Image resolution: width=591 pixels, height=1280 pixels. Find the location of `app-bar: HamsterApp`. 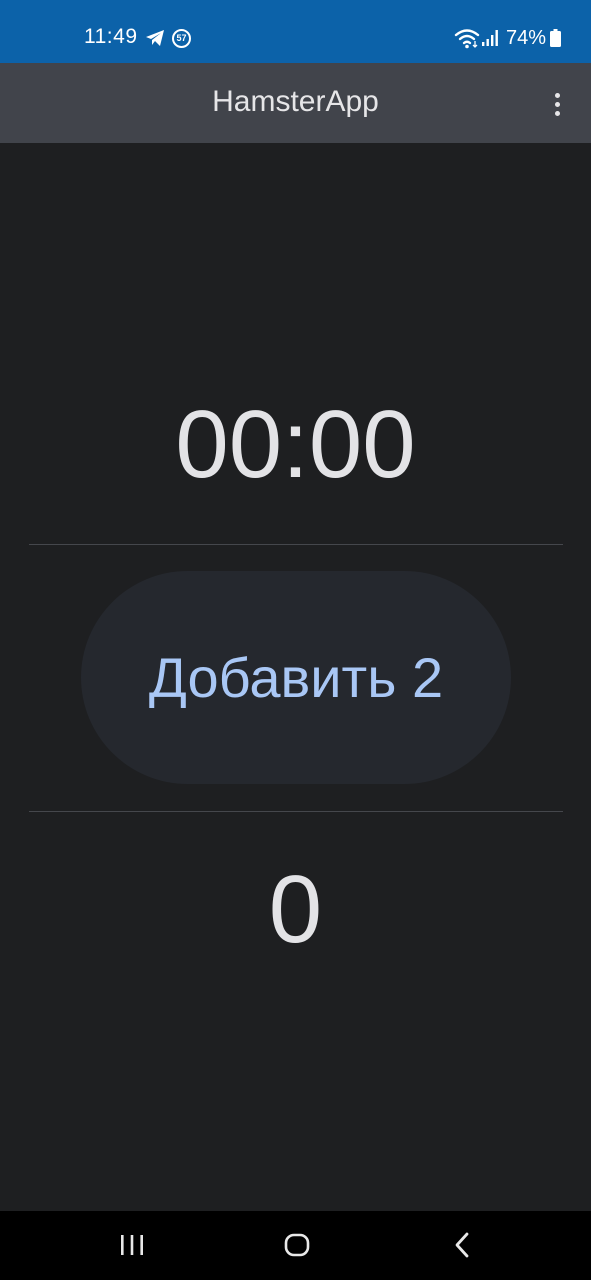

app-bar: HamsterApp is located at coordinates (295, 103).